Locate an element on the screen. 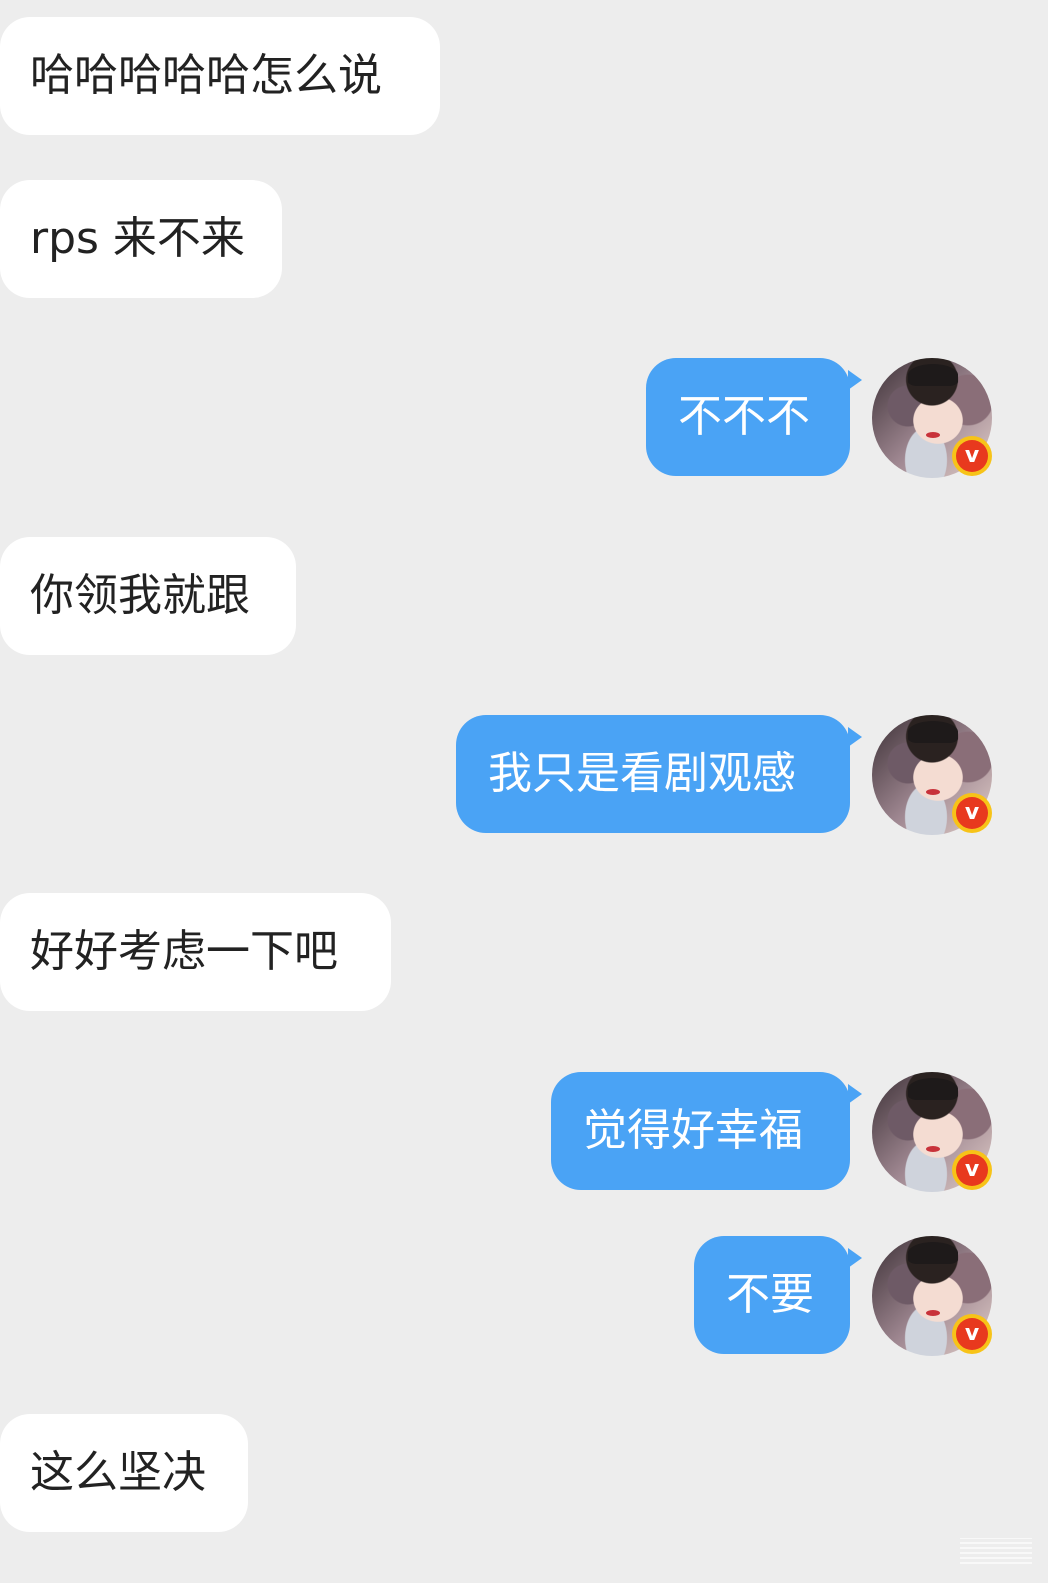 The width and height of the screenshot is (1048, 1583). message-bubble: 你领我就跟 is located at coordinates (148, 596).